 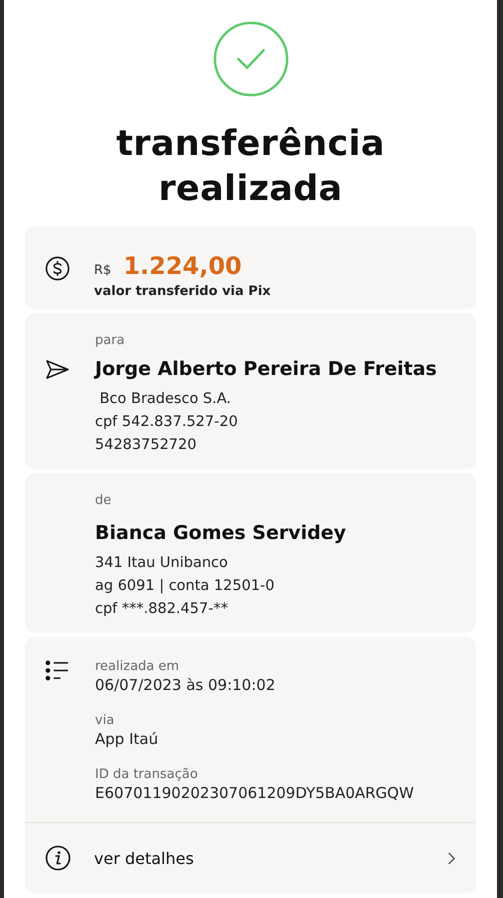 What do you see at coordinates (105, 720) in the screenshot?
I see `detail-label: via` at bounding box center [105, 720].